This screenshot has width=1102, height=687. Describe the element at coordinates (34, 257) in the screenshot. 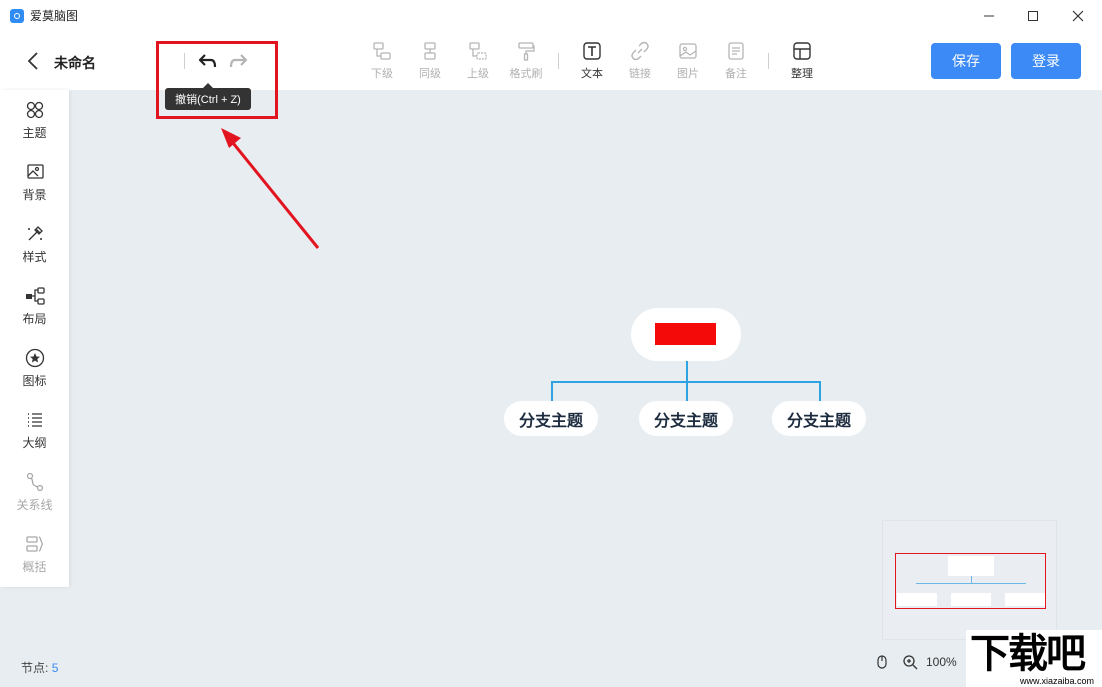

I see `sidebar-item-label: 样式` at that location.